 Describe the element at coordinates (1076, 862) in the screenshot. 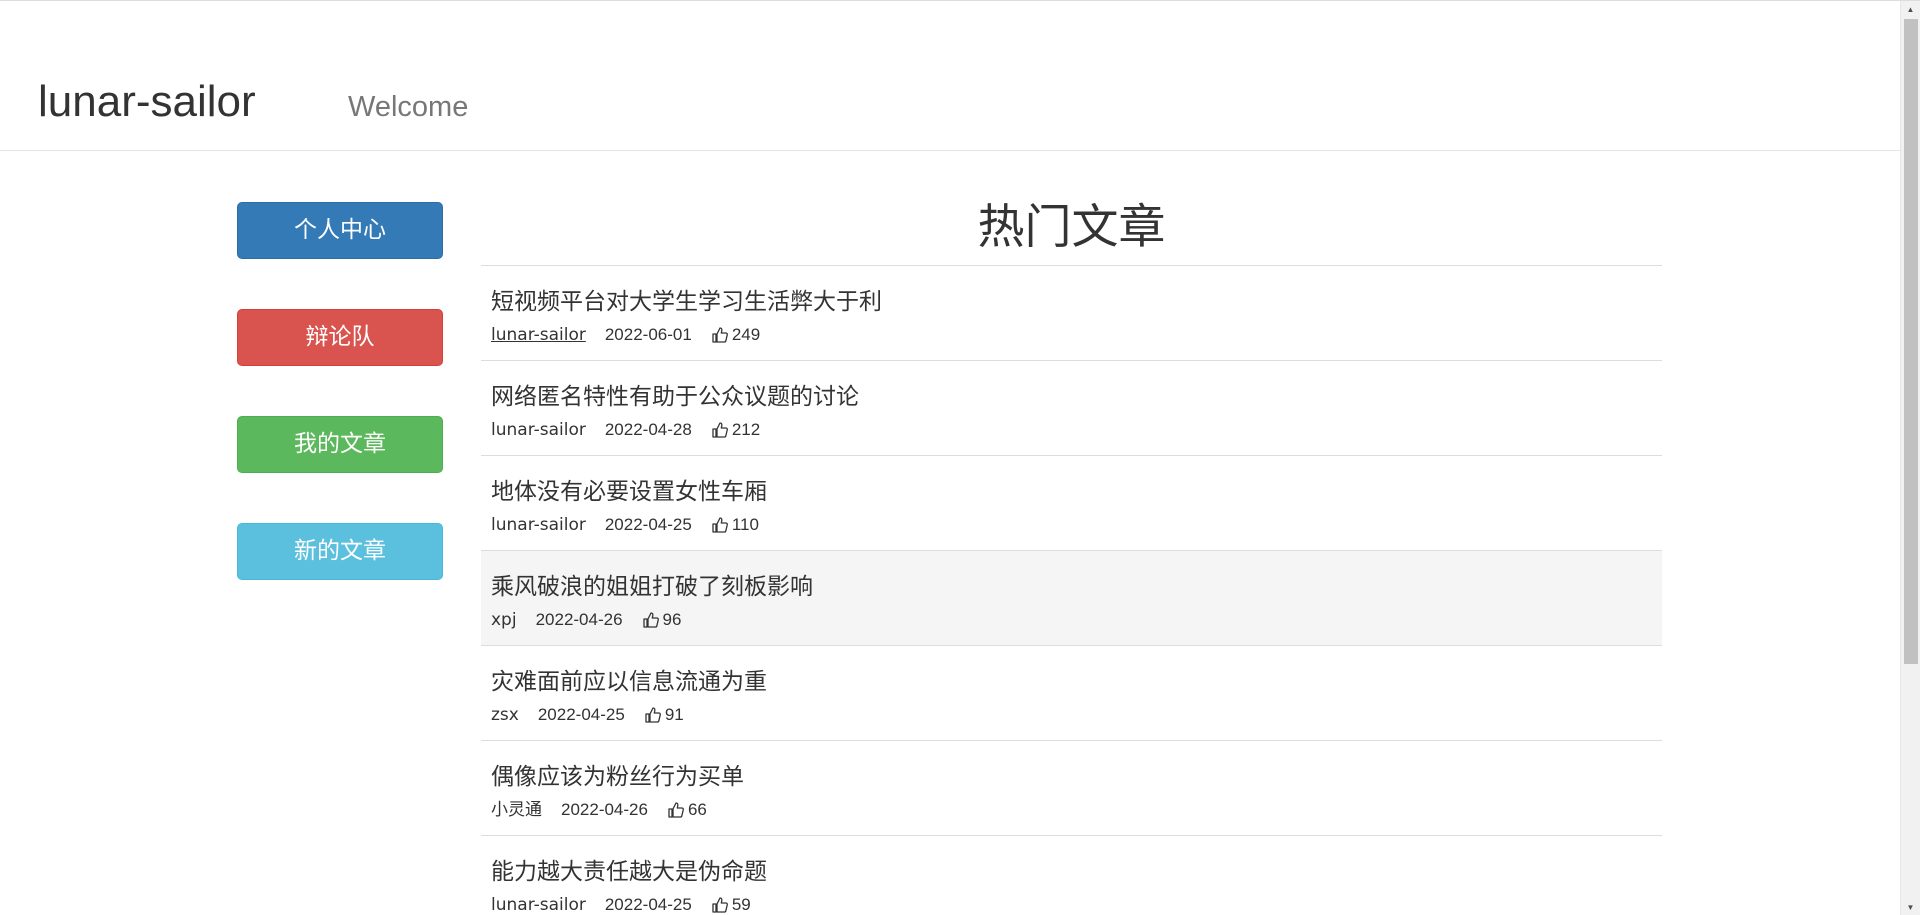

I see `article-title: 能力越大责任越大是伪命题` at that location.